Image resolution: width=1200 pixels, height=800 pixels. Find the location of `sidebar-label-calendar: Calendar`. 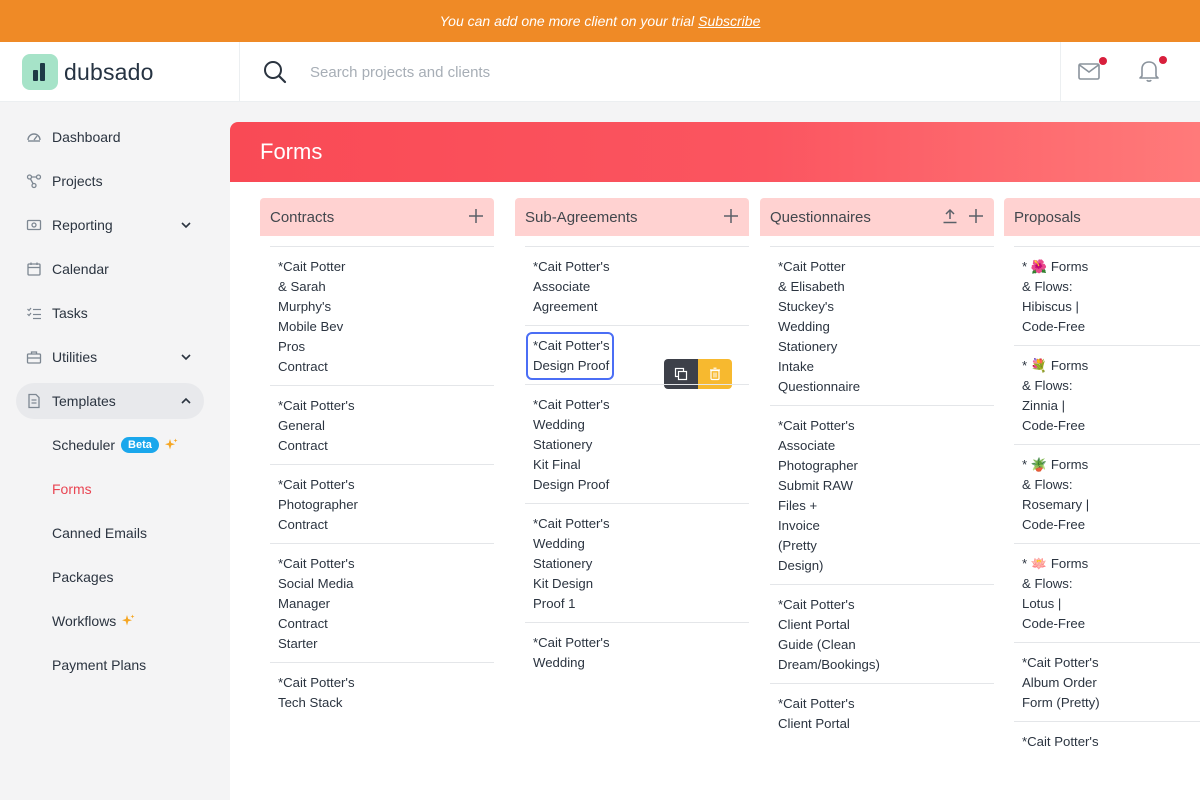

sidebar-label-calendar: Calendar is located at coordinates (80, 269).